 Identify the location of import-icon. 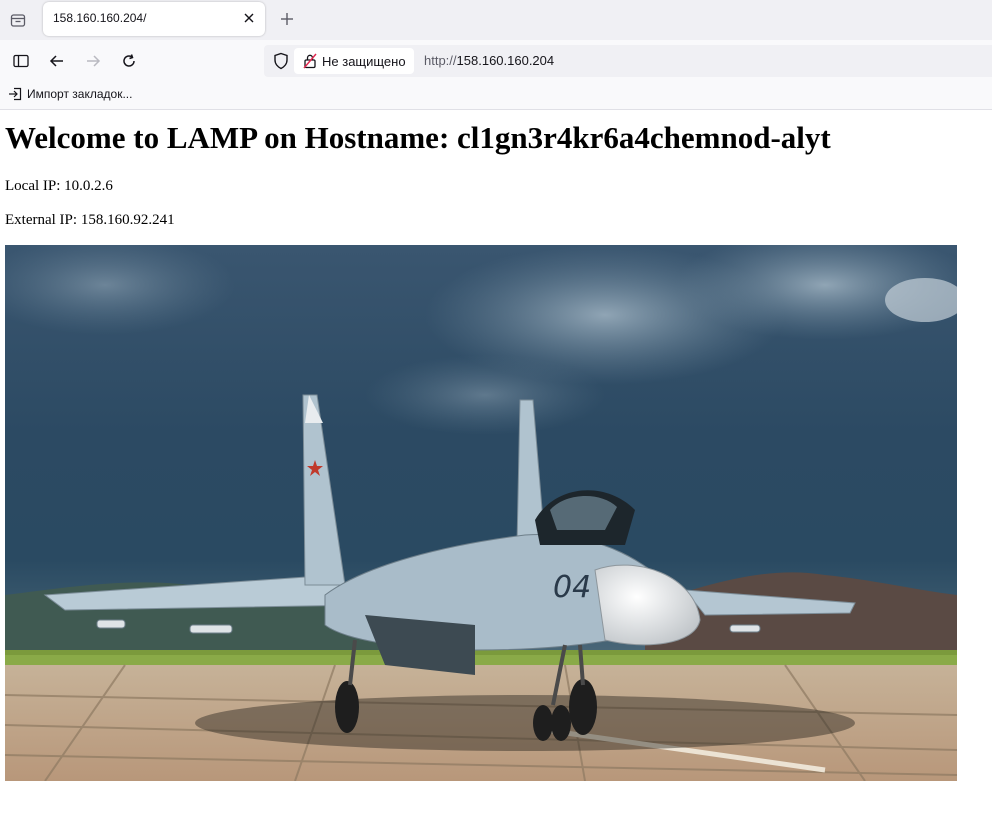
(15, 94).